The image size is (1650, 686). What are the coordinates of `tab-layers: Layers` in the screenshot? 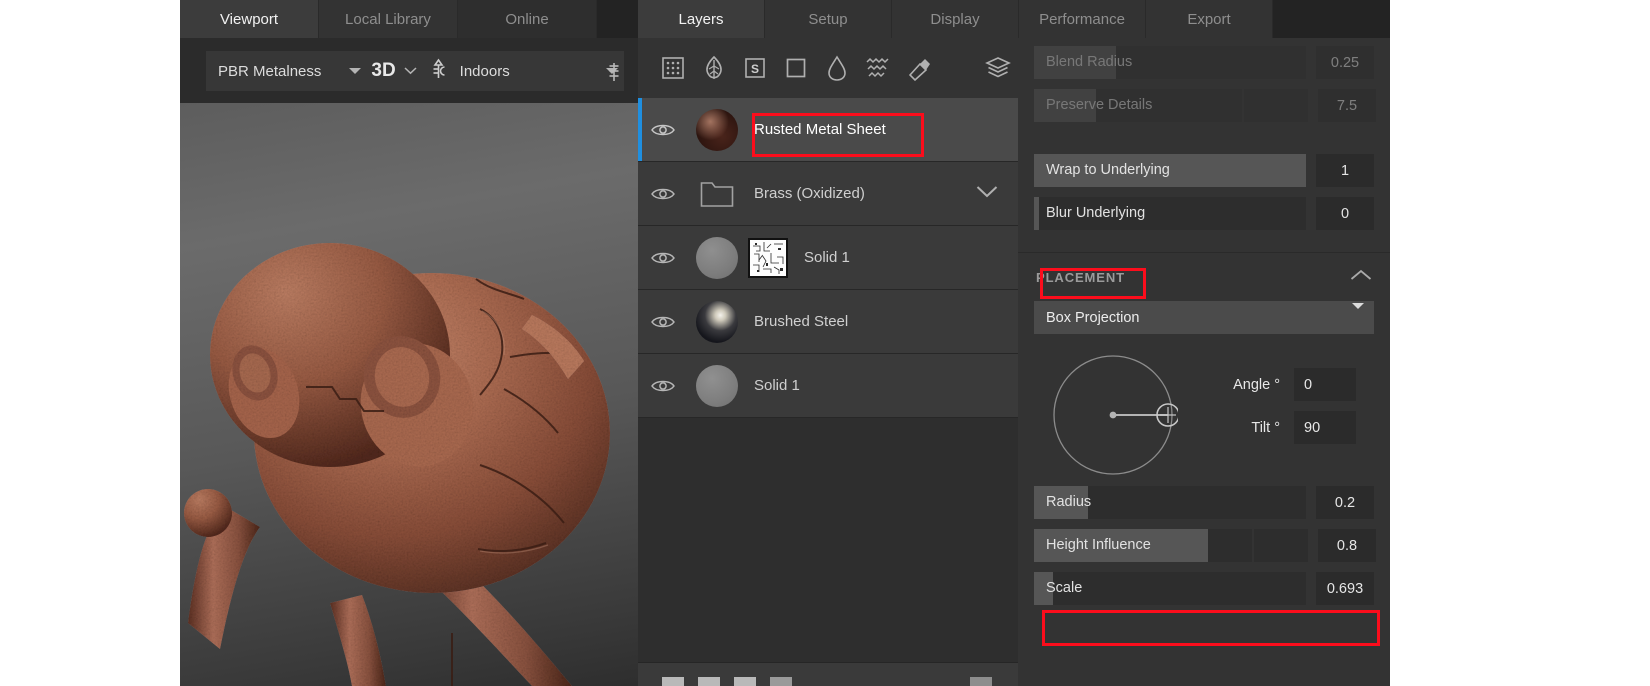 It's located at (701, 19).